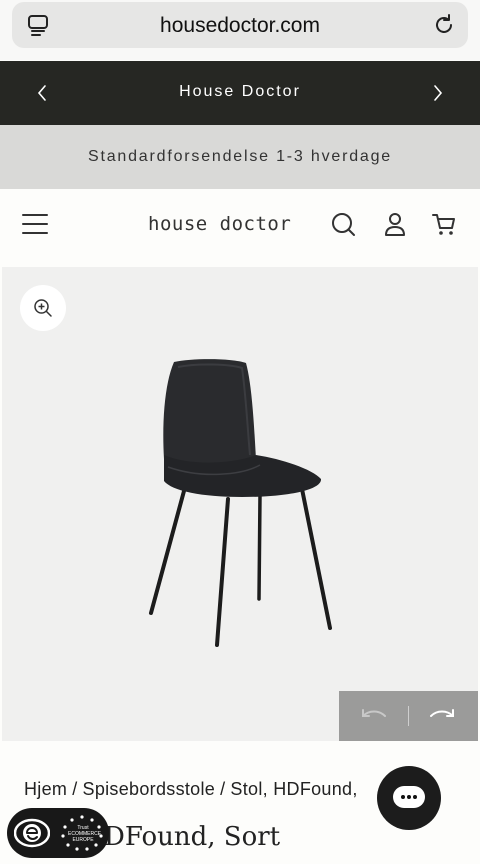 The width and height of the screenshot is (480, 864). What do you see at coordinates (192, 837) in the screenshot?
I see `product-title: DFound, Sort` at bounding box center [192, 837].